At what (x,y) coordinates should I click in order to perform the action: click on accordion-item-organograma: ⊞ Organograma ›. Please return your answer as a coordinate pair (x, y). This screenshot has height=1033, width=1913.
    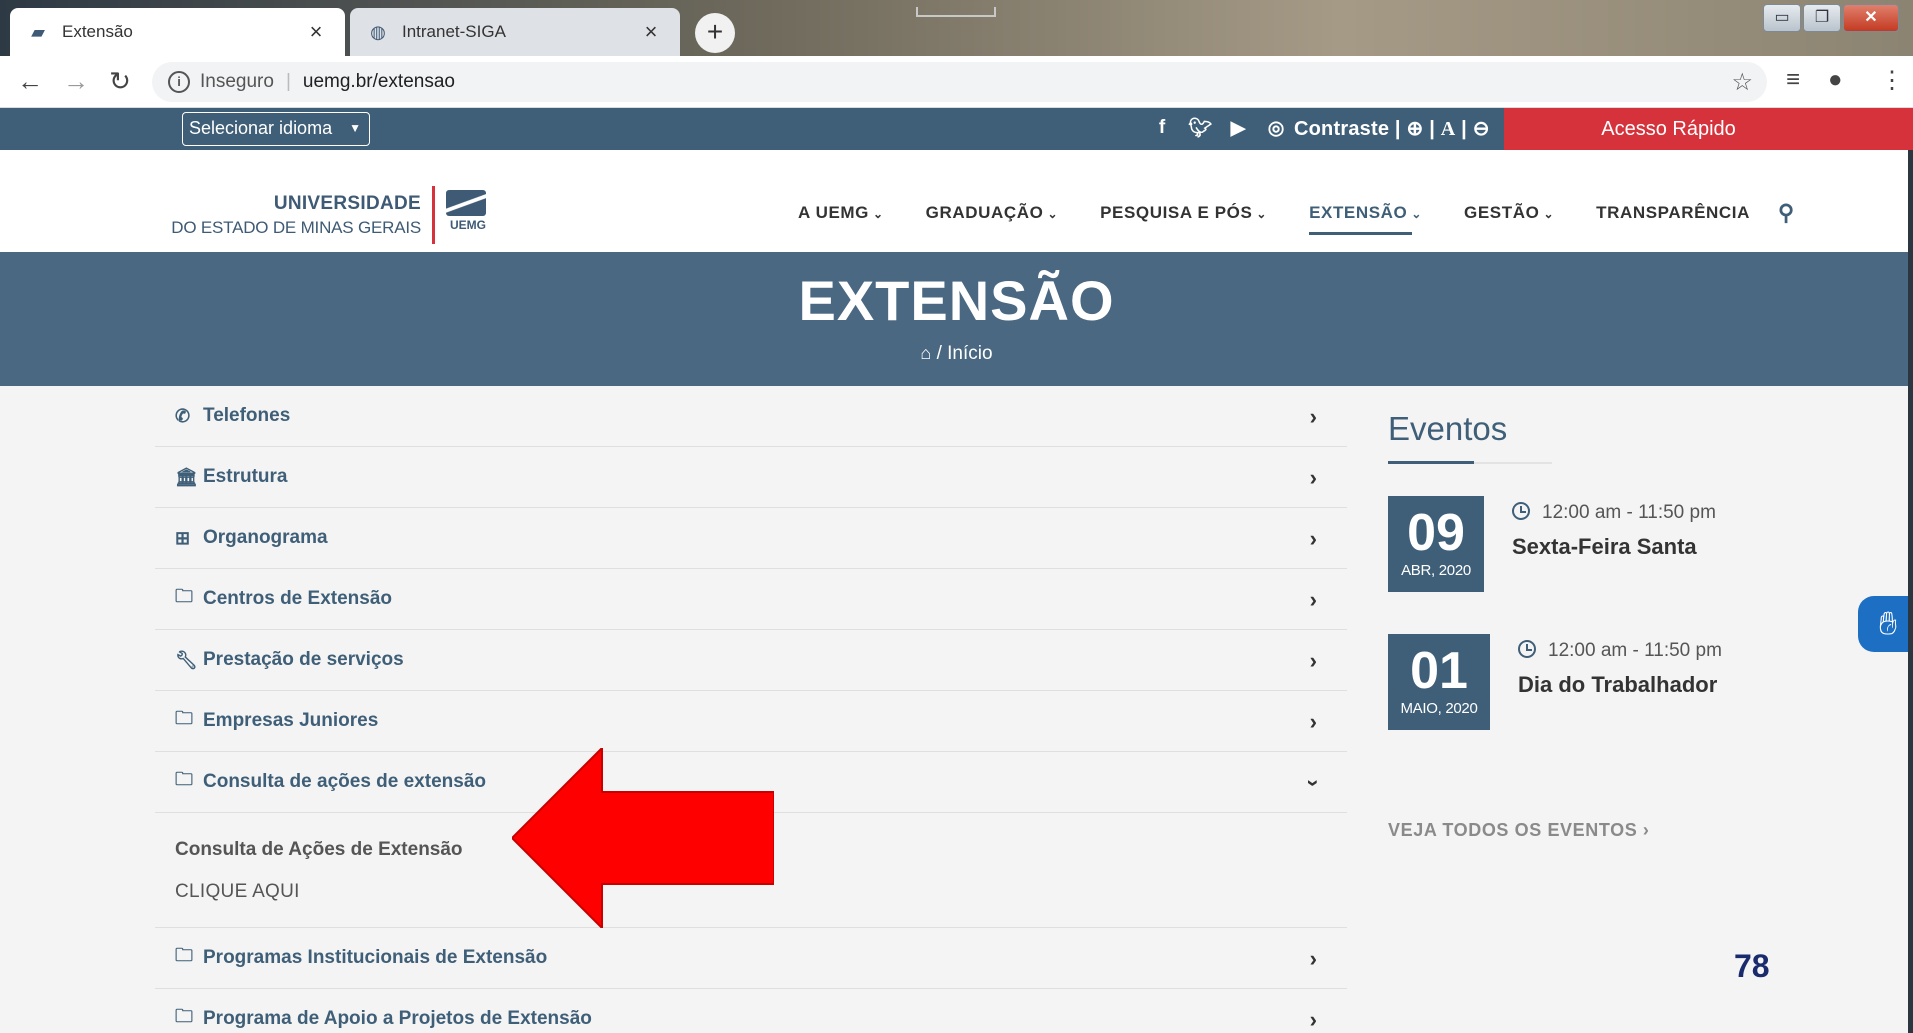
    Looking at the image, I should click on (751, 538).